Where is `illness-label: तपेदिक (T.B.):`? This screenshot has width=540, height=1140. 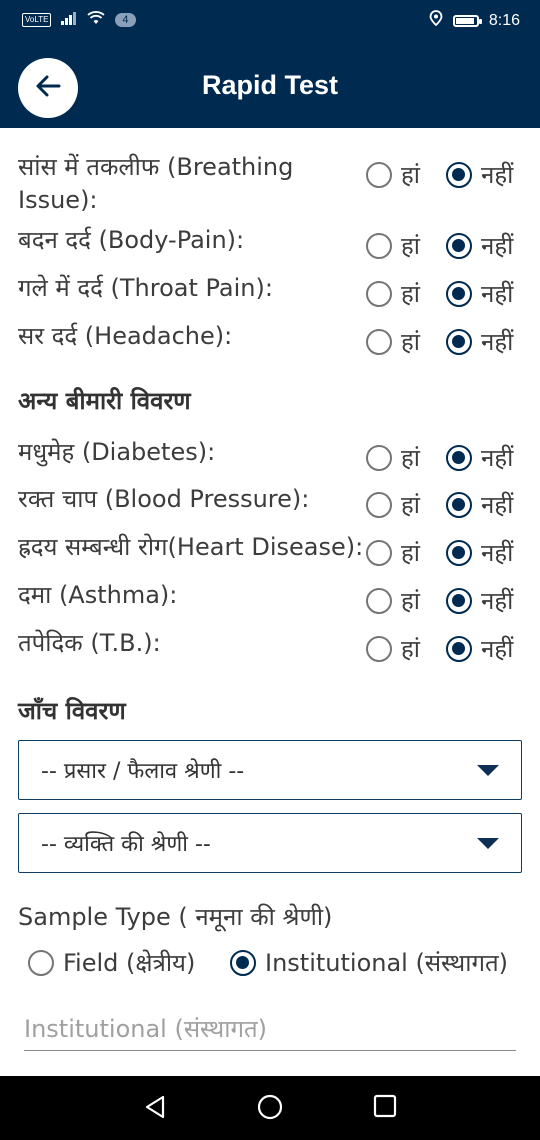 illness-label: तपेदिक (T.B.): is located at coordinates (89, 643).